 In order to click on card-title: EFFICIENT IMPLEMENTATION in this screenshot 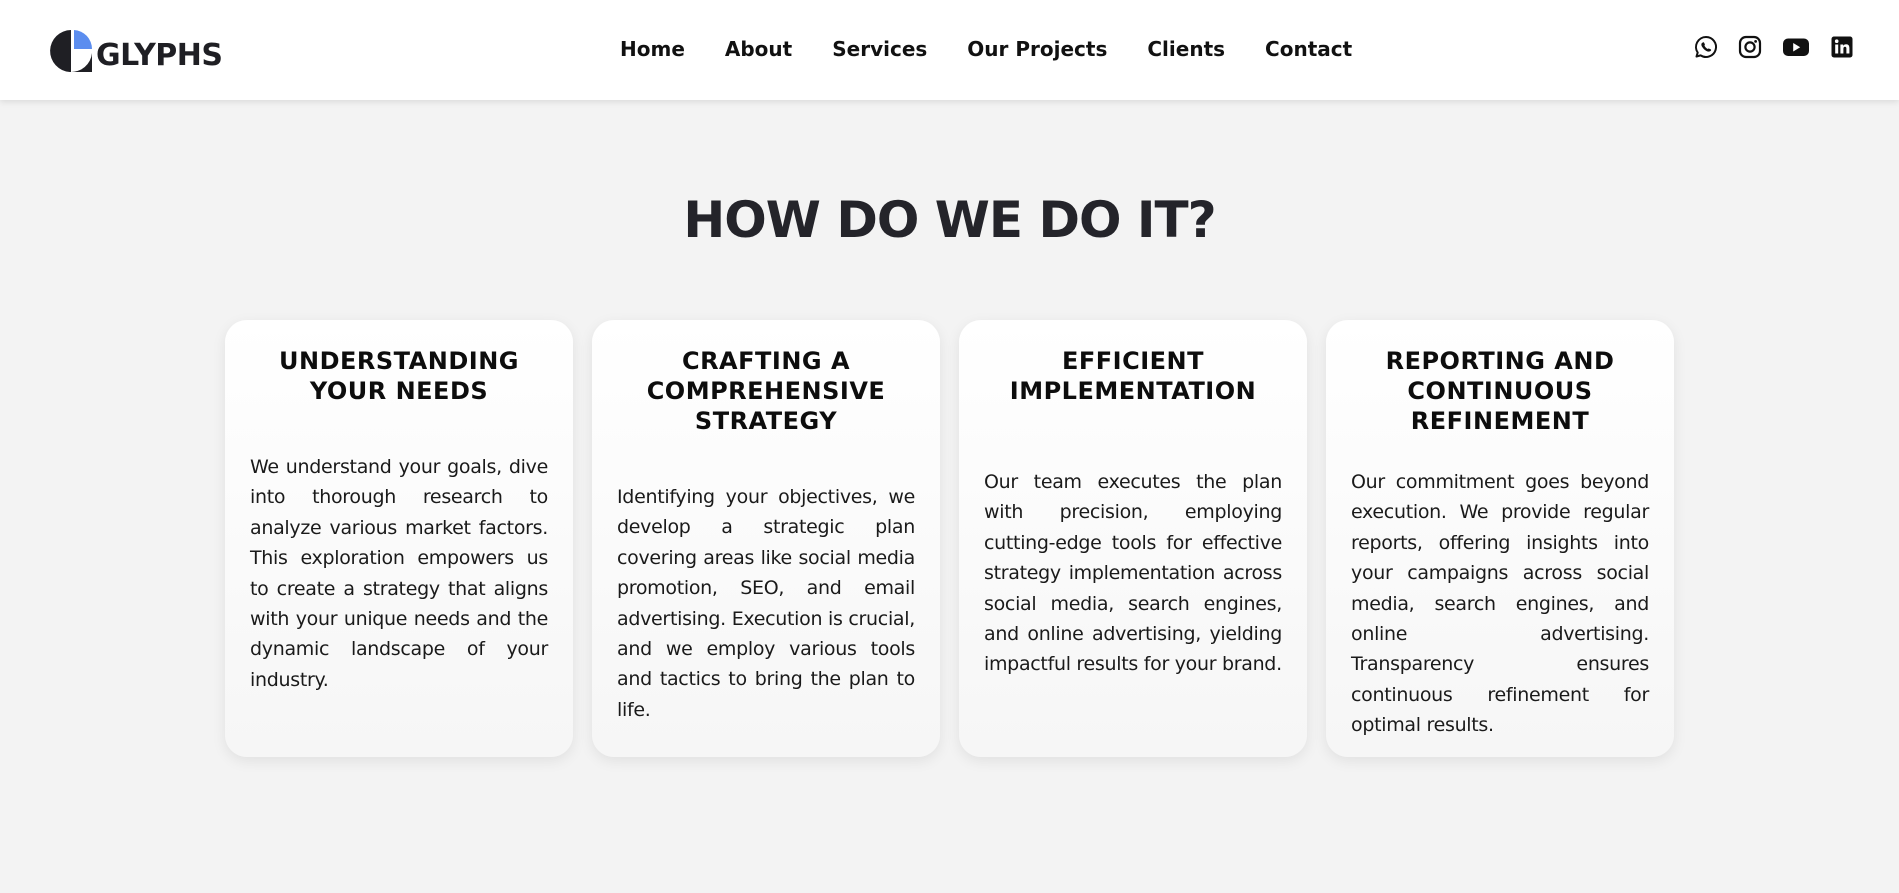, I will do `click(1133, 376)`.